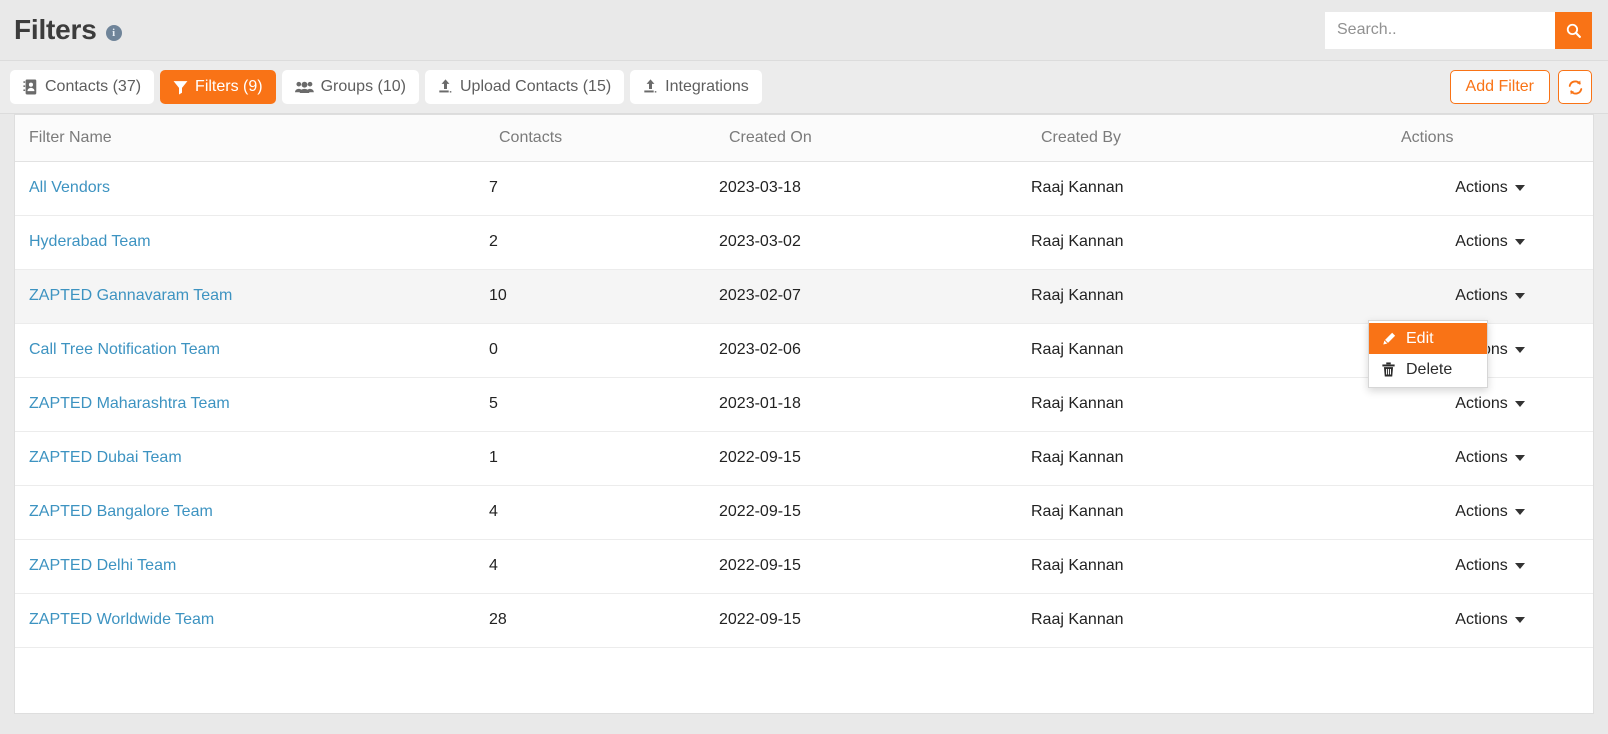 The height and width of the screenshot is (734, 1608). Describe the element at coordinates (1499, 87) in the screenshot. I see `add-filter-button: Add Filter` at that location.